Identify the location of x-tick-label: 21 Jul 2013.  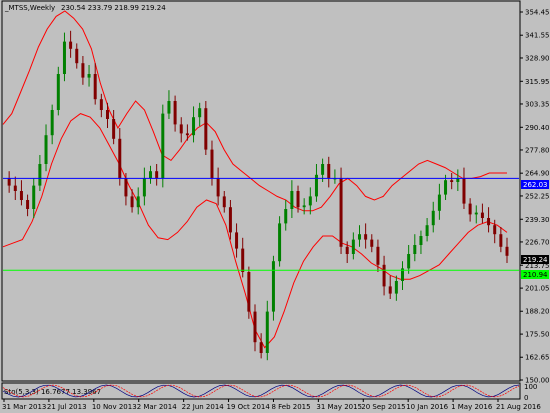
(67, 407).